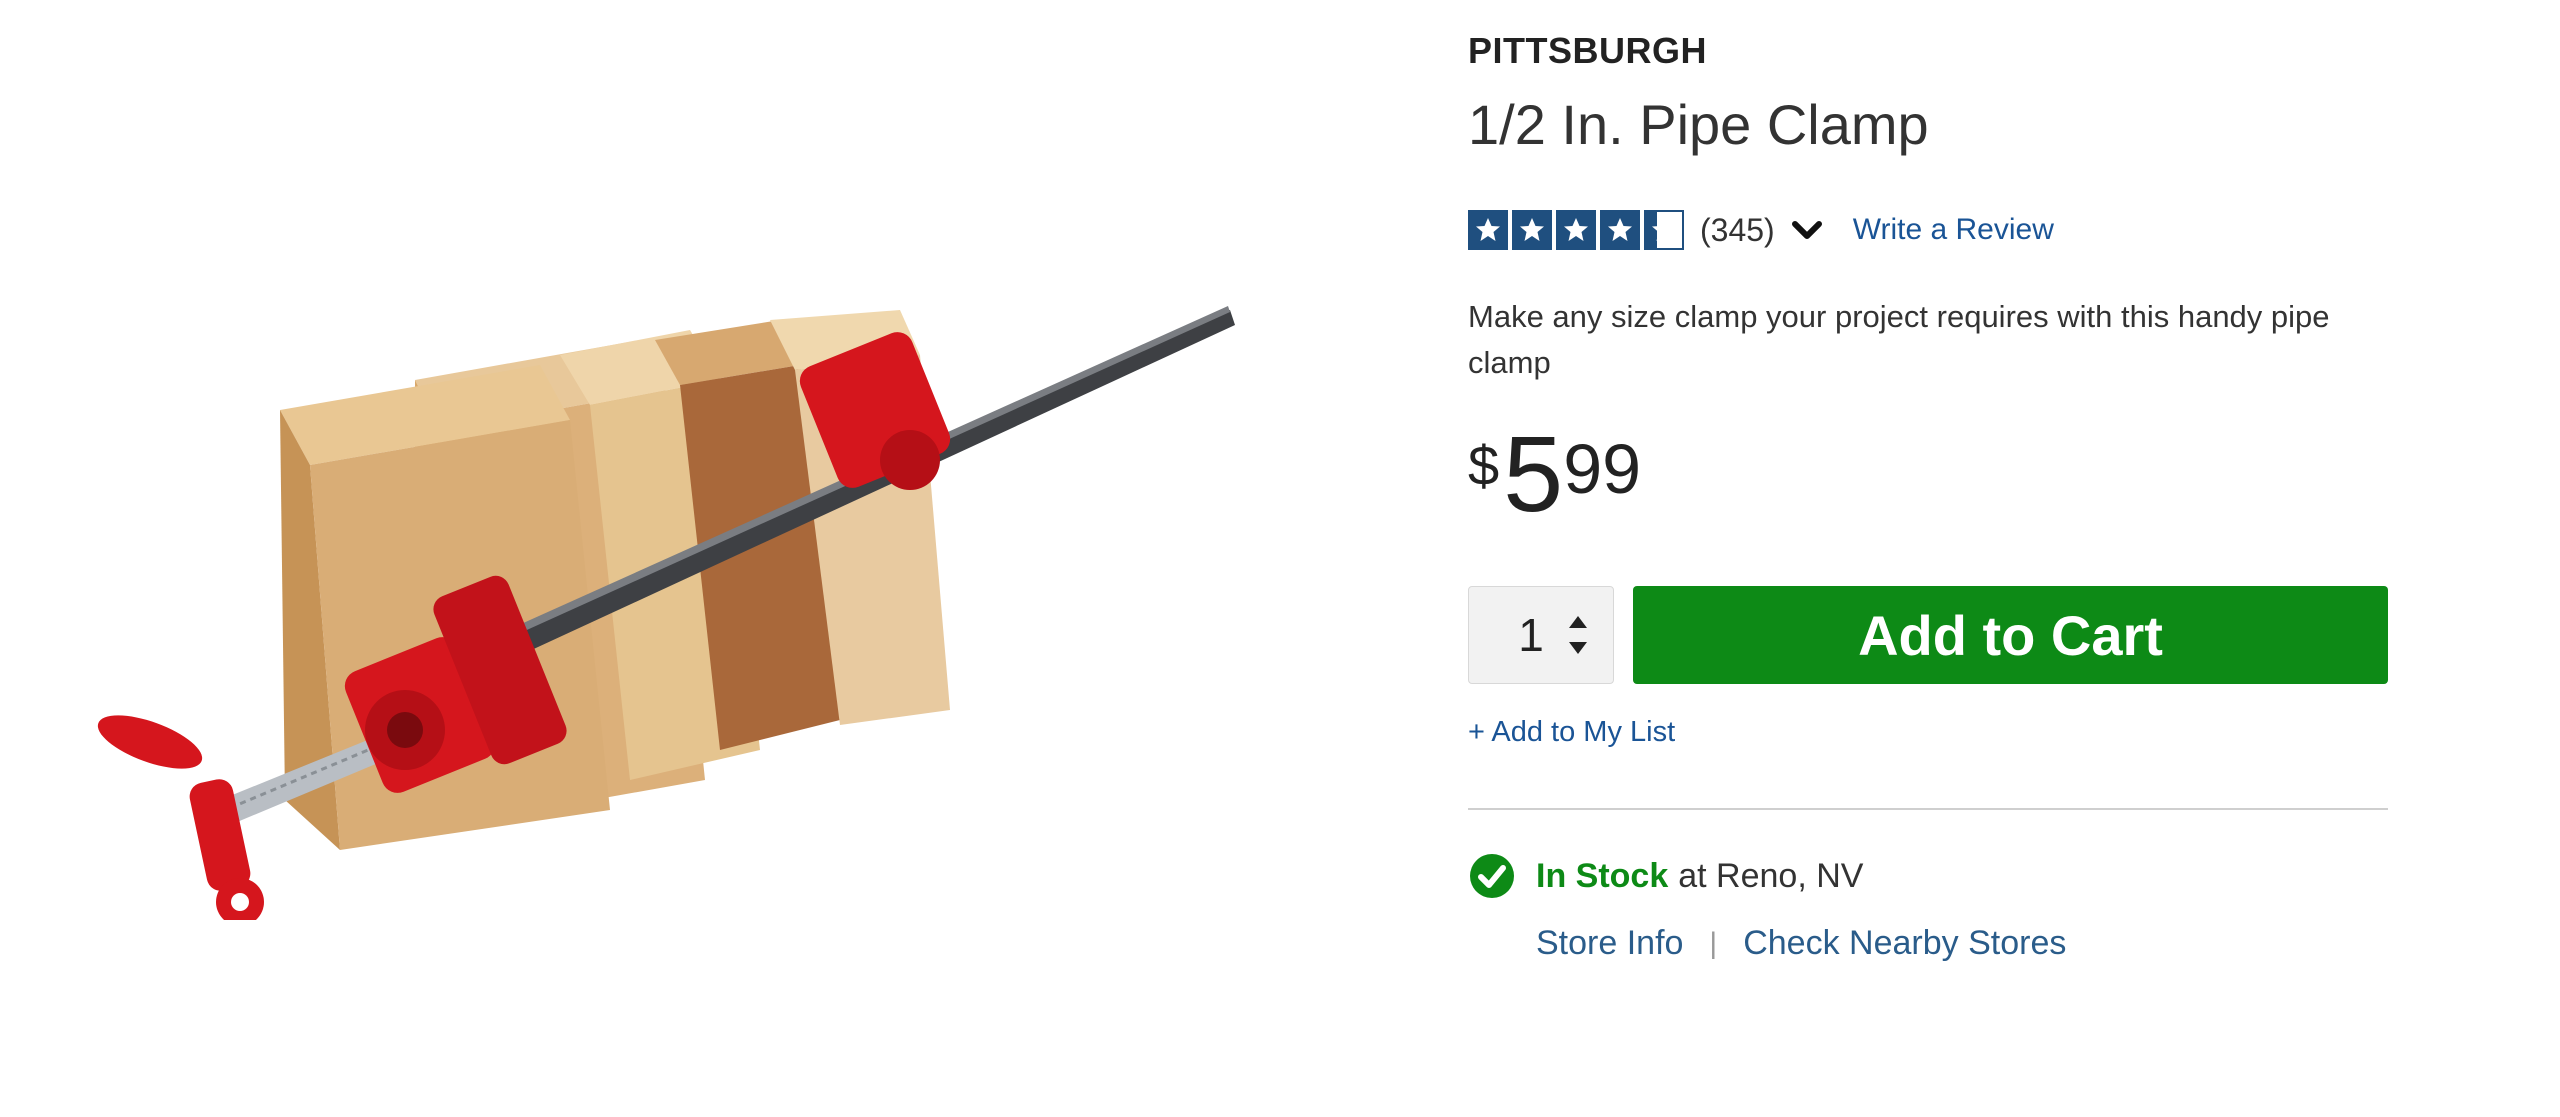  I want to click on add-to-list-link: + Add to My List, so click(1571, 732).